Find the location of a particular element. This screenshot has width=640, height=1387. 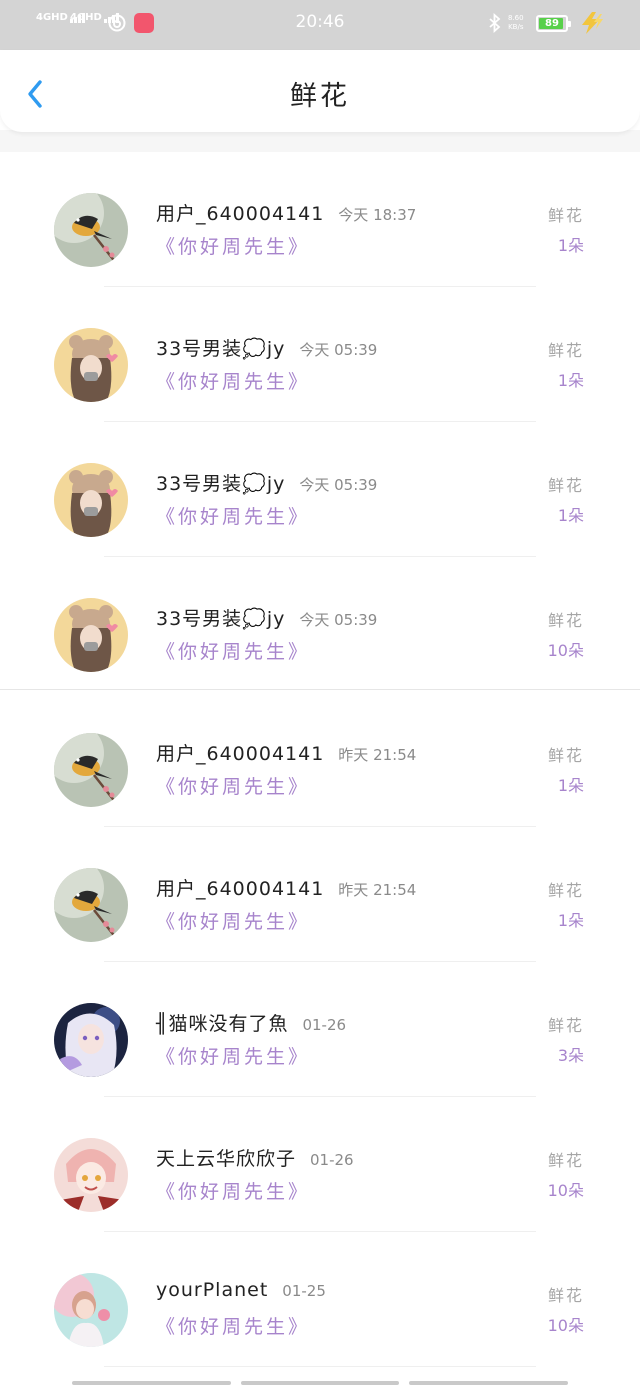

gift-time: 今天 18:37 is located at coordinates (377, 215).